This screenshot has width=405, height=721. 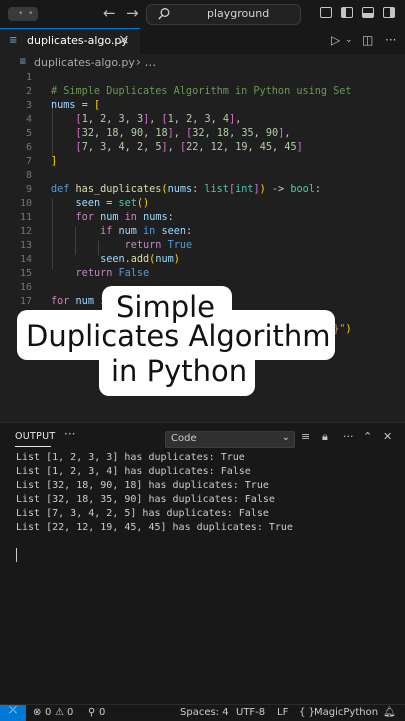 What do you see at coordinates (48, 712) in the screenshot?
I see `error-count: 0` at bounding box center [48, 712].